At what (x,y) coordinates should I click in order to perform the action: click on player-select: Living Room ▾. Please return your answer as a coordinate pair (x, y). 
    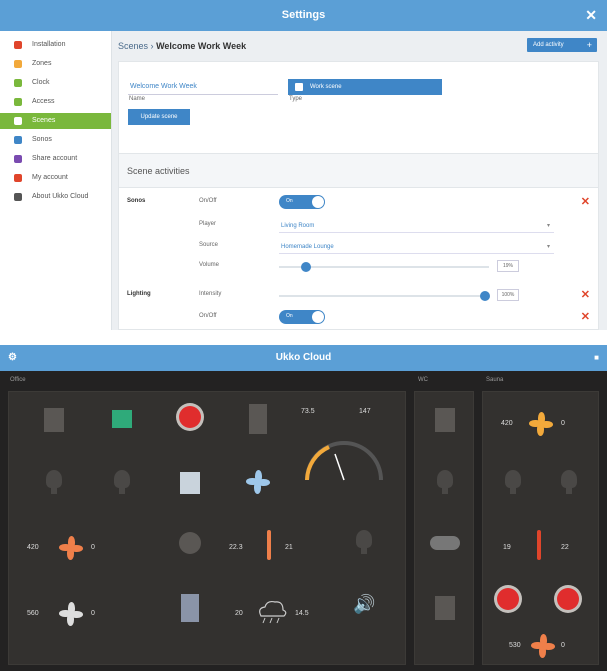
    Looking at the image, I should click on (416, 226).